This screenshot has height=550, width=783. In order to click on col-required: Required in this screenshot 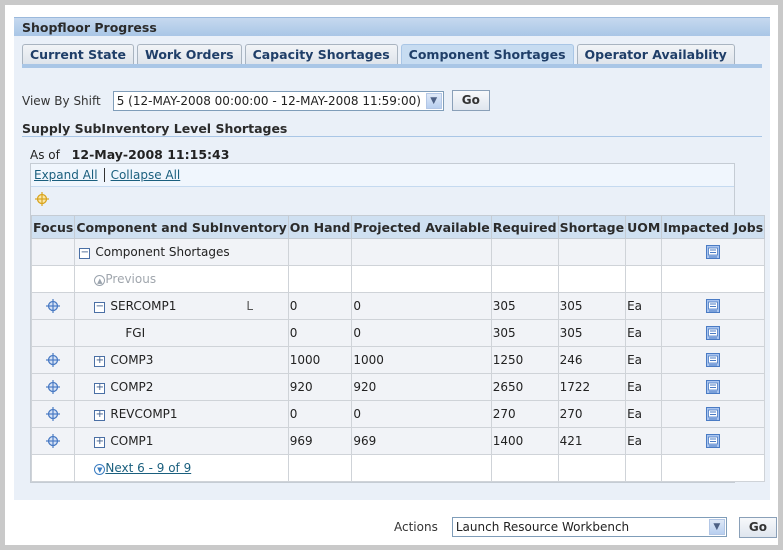, I will do `click(524, 227)`.